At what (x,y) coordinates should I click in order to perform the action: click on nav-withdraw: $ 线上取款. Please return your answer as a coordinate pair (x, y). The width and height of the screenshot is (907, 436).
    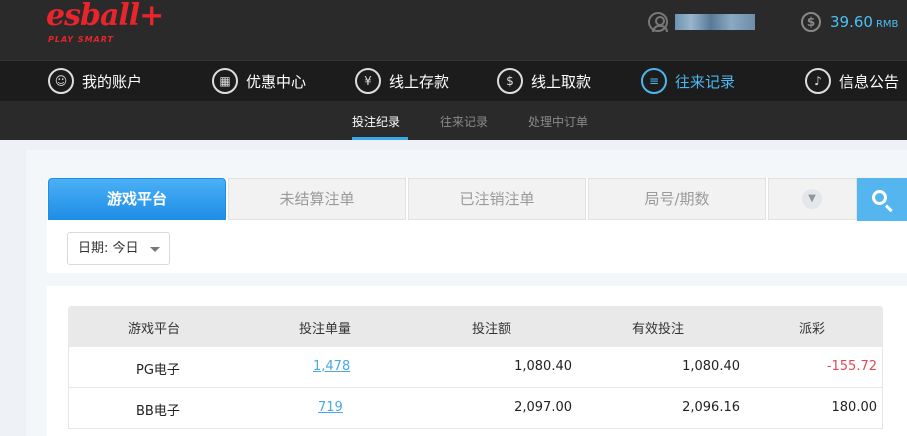
    Looking at the image, I should click on (544, 81).